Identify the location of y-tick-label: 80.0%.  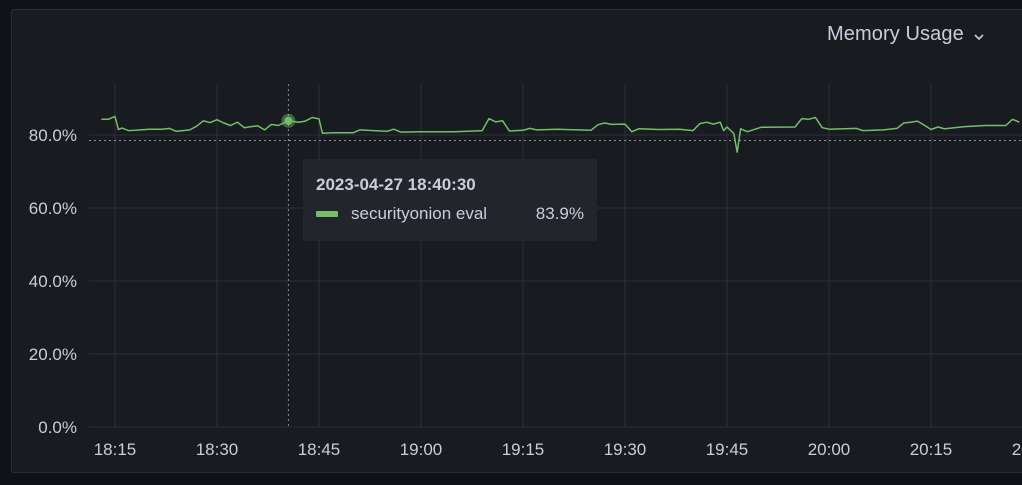
(53, 135).